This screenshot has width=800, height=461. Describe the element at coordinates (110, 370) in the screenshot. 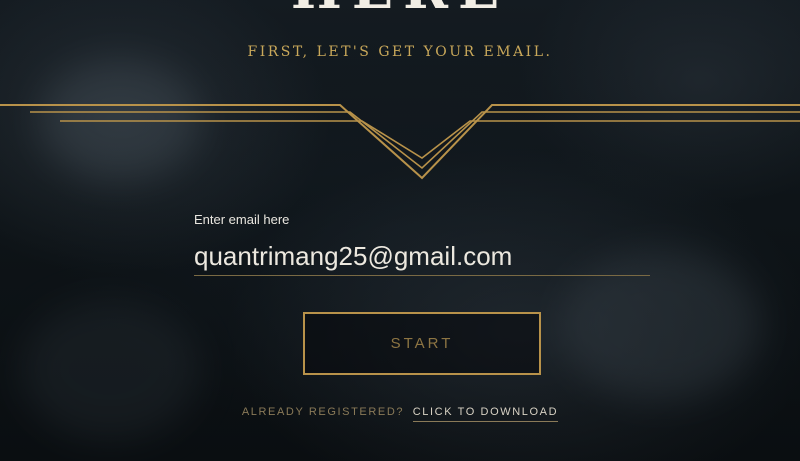

I see `background-blur` at that location.